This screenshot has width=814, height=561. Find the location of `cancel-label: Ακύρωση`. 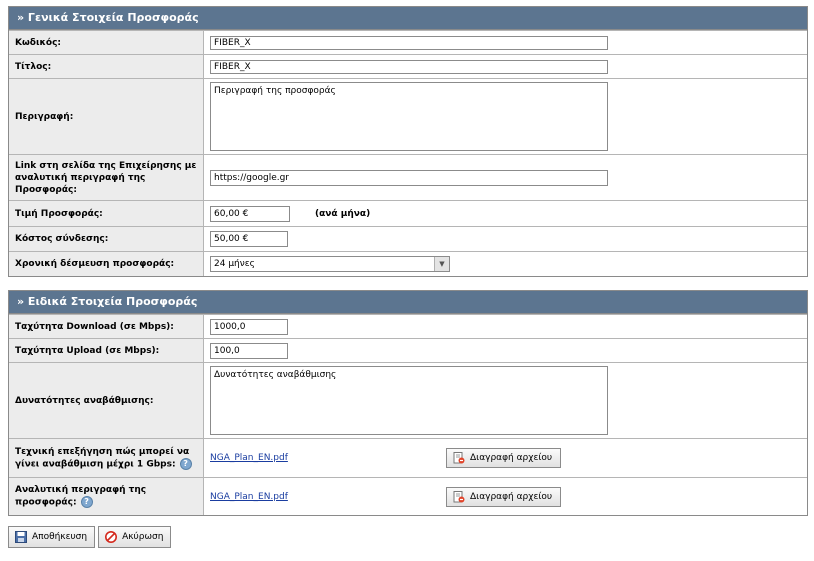

cancel-label: Ακύρωση is located at coordinates (143, 537).